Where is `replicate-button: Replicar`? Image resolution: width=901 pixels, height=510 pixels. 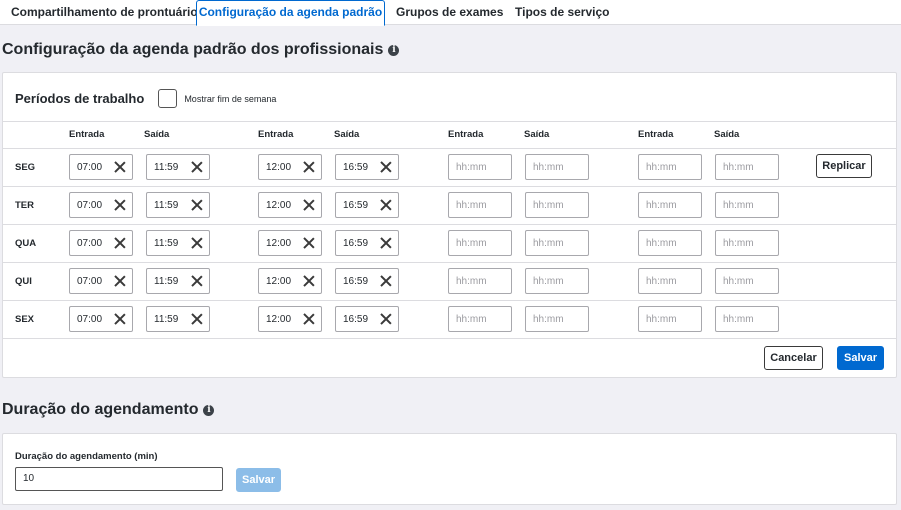
replicate-button: Replicar is located at coordinates (844, 166).